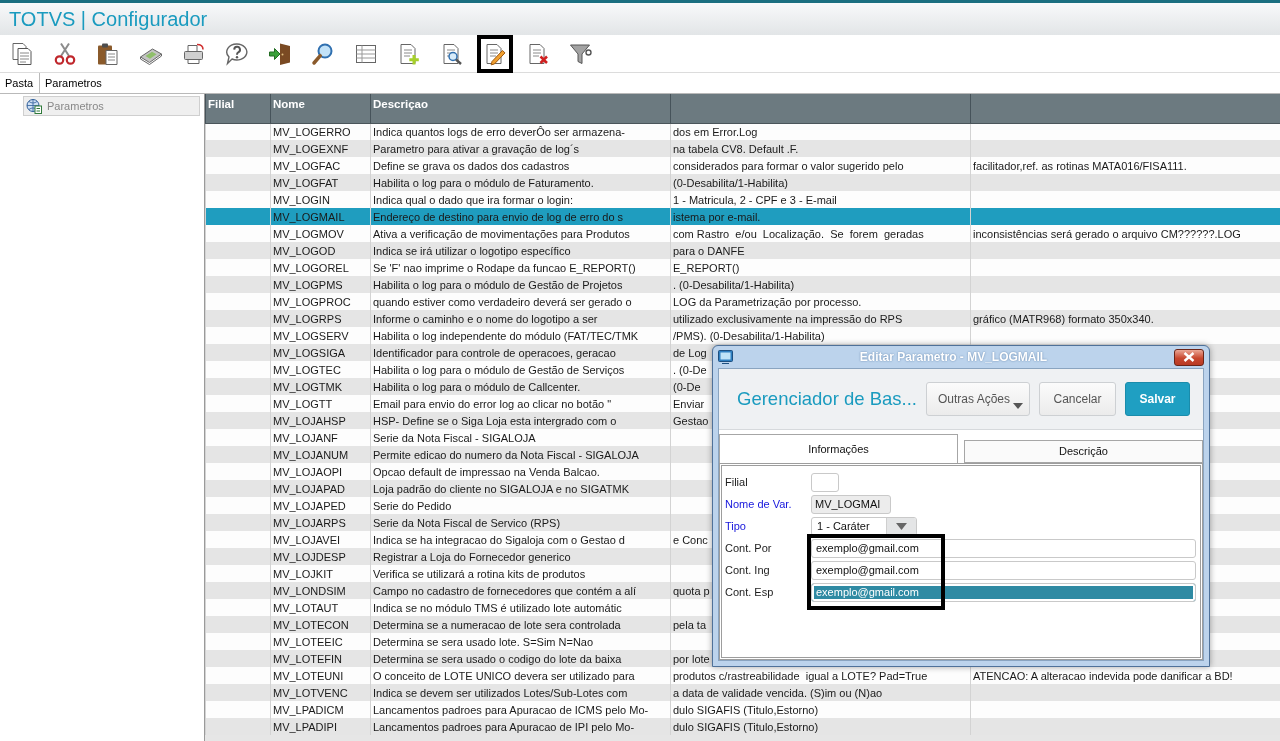 This screenshot has width=1280, height=741. What do you see at coordinates (742, 216) in the screenshot?
I see `table-row: MV_LOGMAIL Endereço de destino para envio de log de erro do s istema por e-mail.` at bounding box center [742, 216].